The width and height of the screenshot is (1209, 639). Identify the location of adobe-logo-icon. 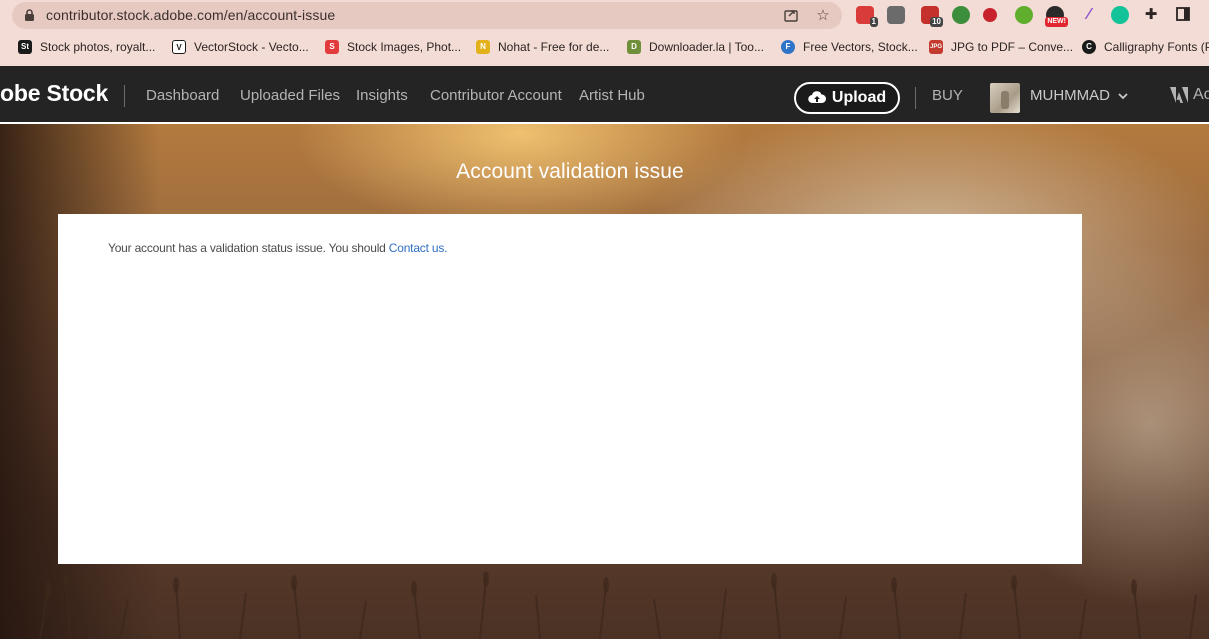
(1179, 95).